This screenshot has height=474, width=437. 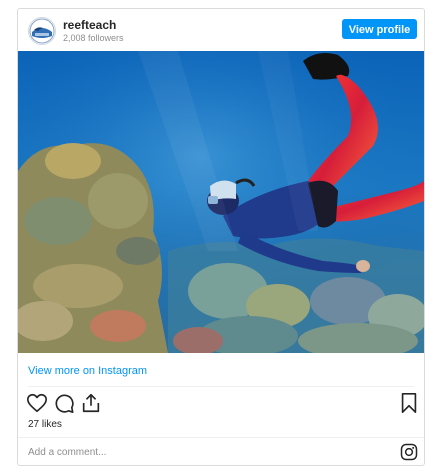 I want to click on bookmark-icon, so click(x=409, y=403).